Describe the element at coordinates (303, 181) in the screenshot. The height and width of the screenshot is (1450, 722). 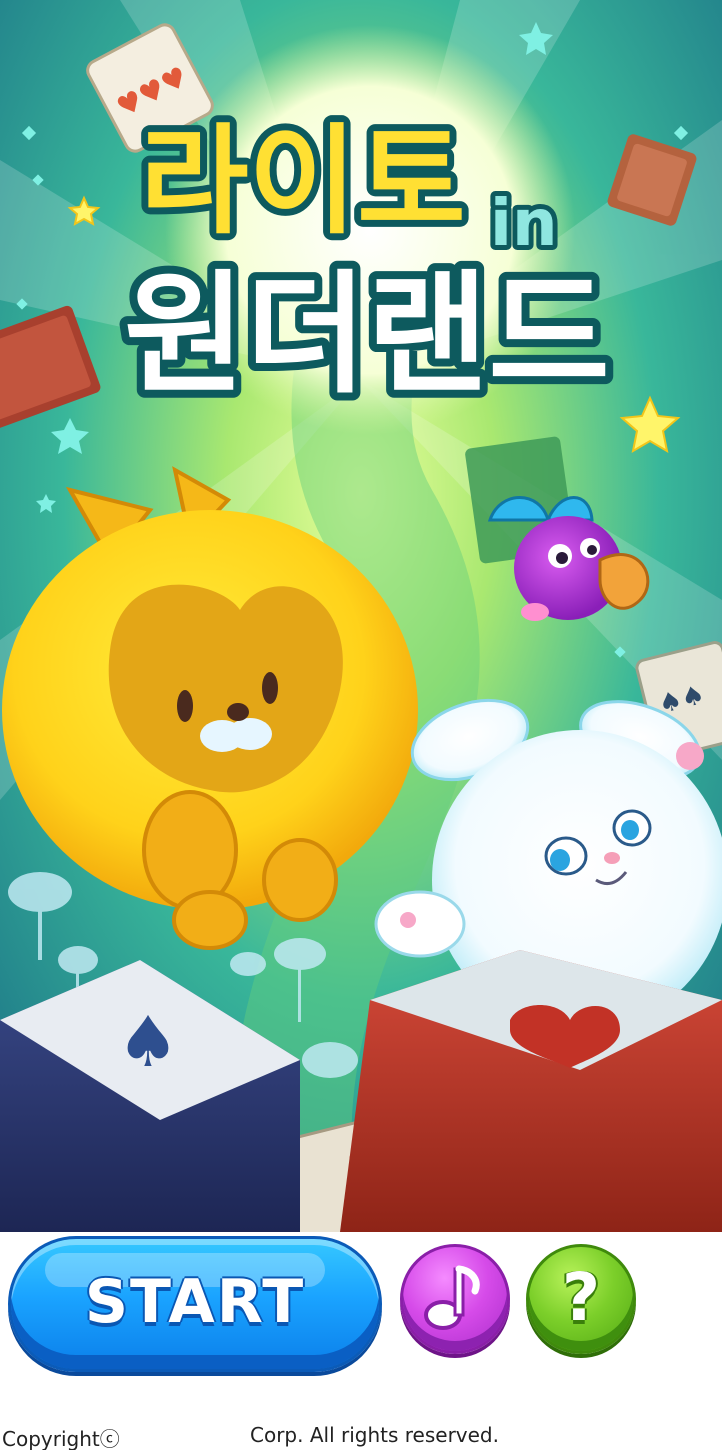
I see `logo-line1: 라이토` at that location.